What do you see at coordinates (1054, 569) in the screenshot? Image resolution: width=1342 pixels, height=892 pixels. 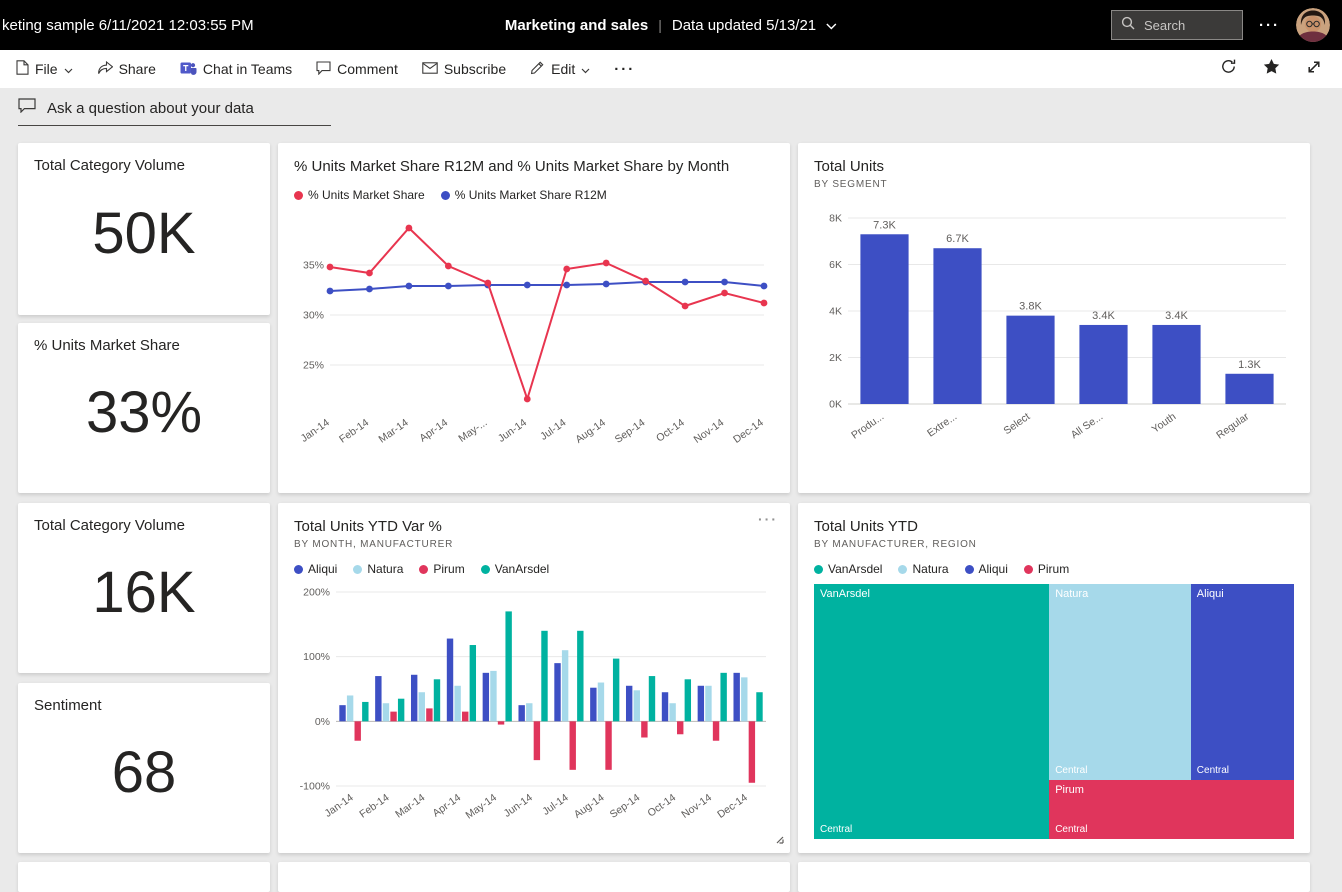 I see `legend: VanArsdel Natura Aliqui Pirum` at bounding box center [1054, 569].